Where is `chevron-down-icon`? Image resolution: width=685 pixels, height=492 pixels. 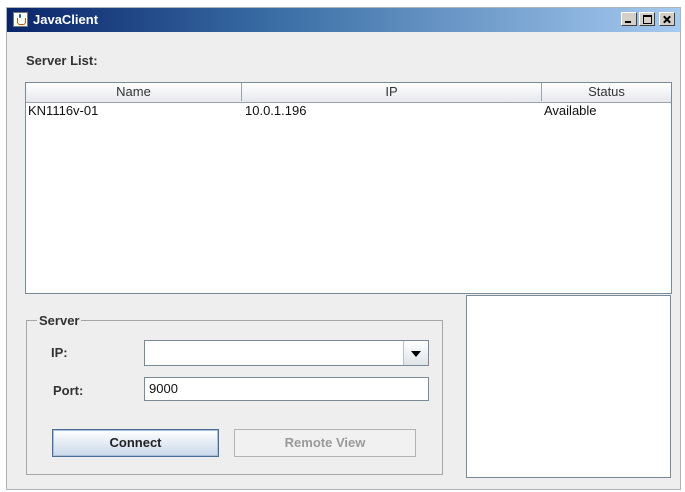 chevron-down-icon is located at coordinates (415, 353).